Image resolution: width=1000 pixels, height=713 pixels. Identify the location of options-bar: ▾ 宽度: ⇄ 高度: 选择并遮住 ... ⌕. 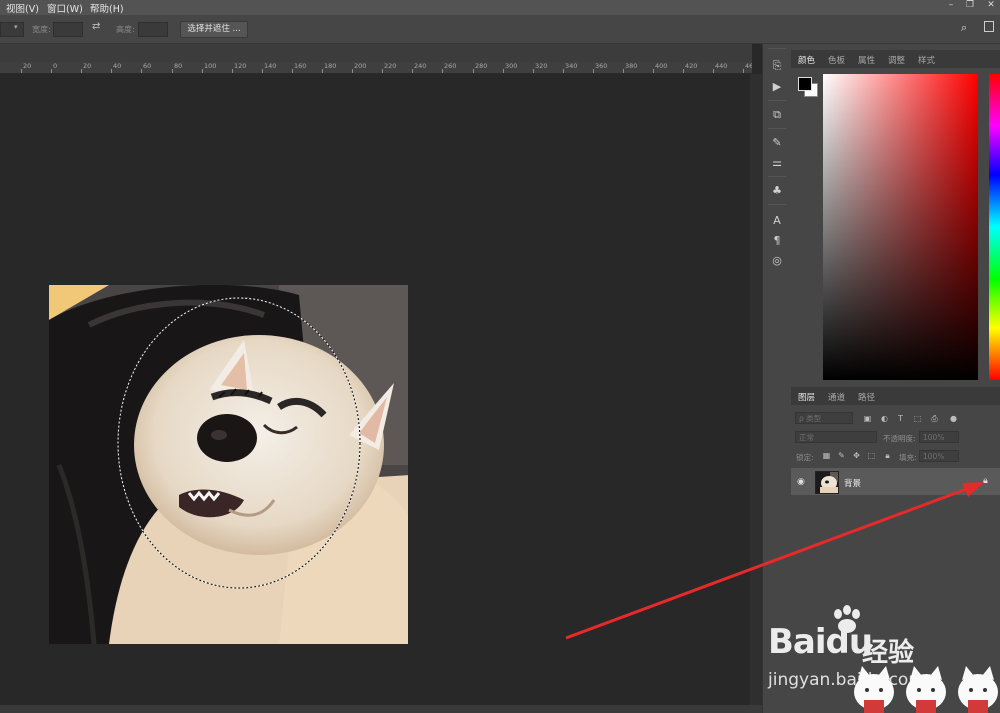
(500, 29).